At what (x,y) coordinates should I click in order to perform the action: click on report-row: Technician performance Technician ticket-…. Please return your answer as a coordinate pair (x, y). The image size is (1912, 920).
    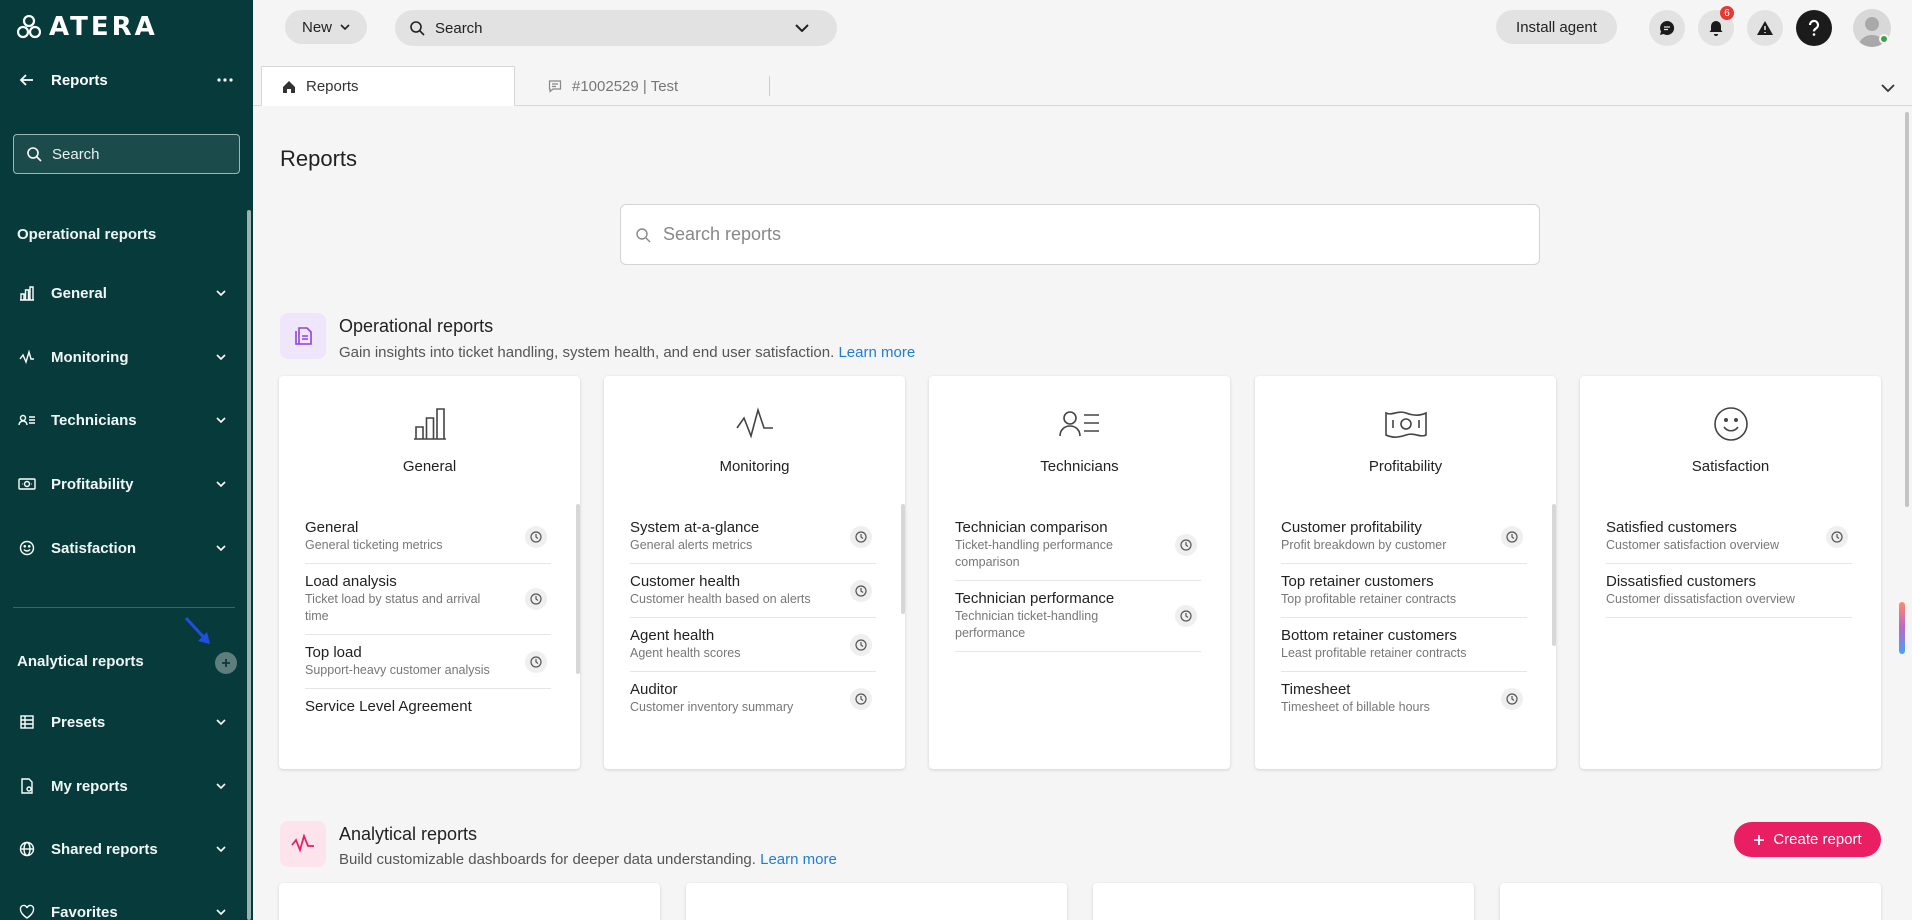
    Looking at the image, I should click on (1078, 616).